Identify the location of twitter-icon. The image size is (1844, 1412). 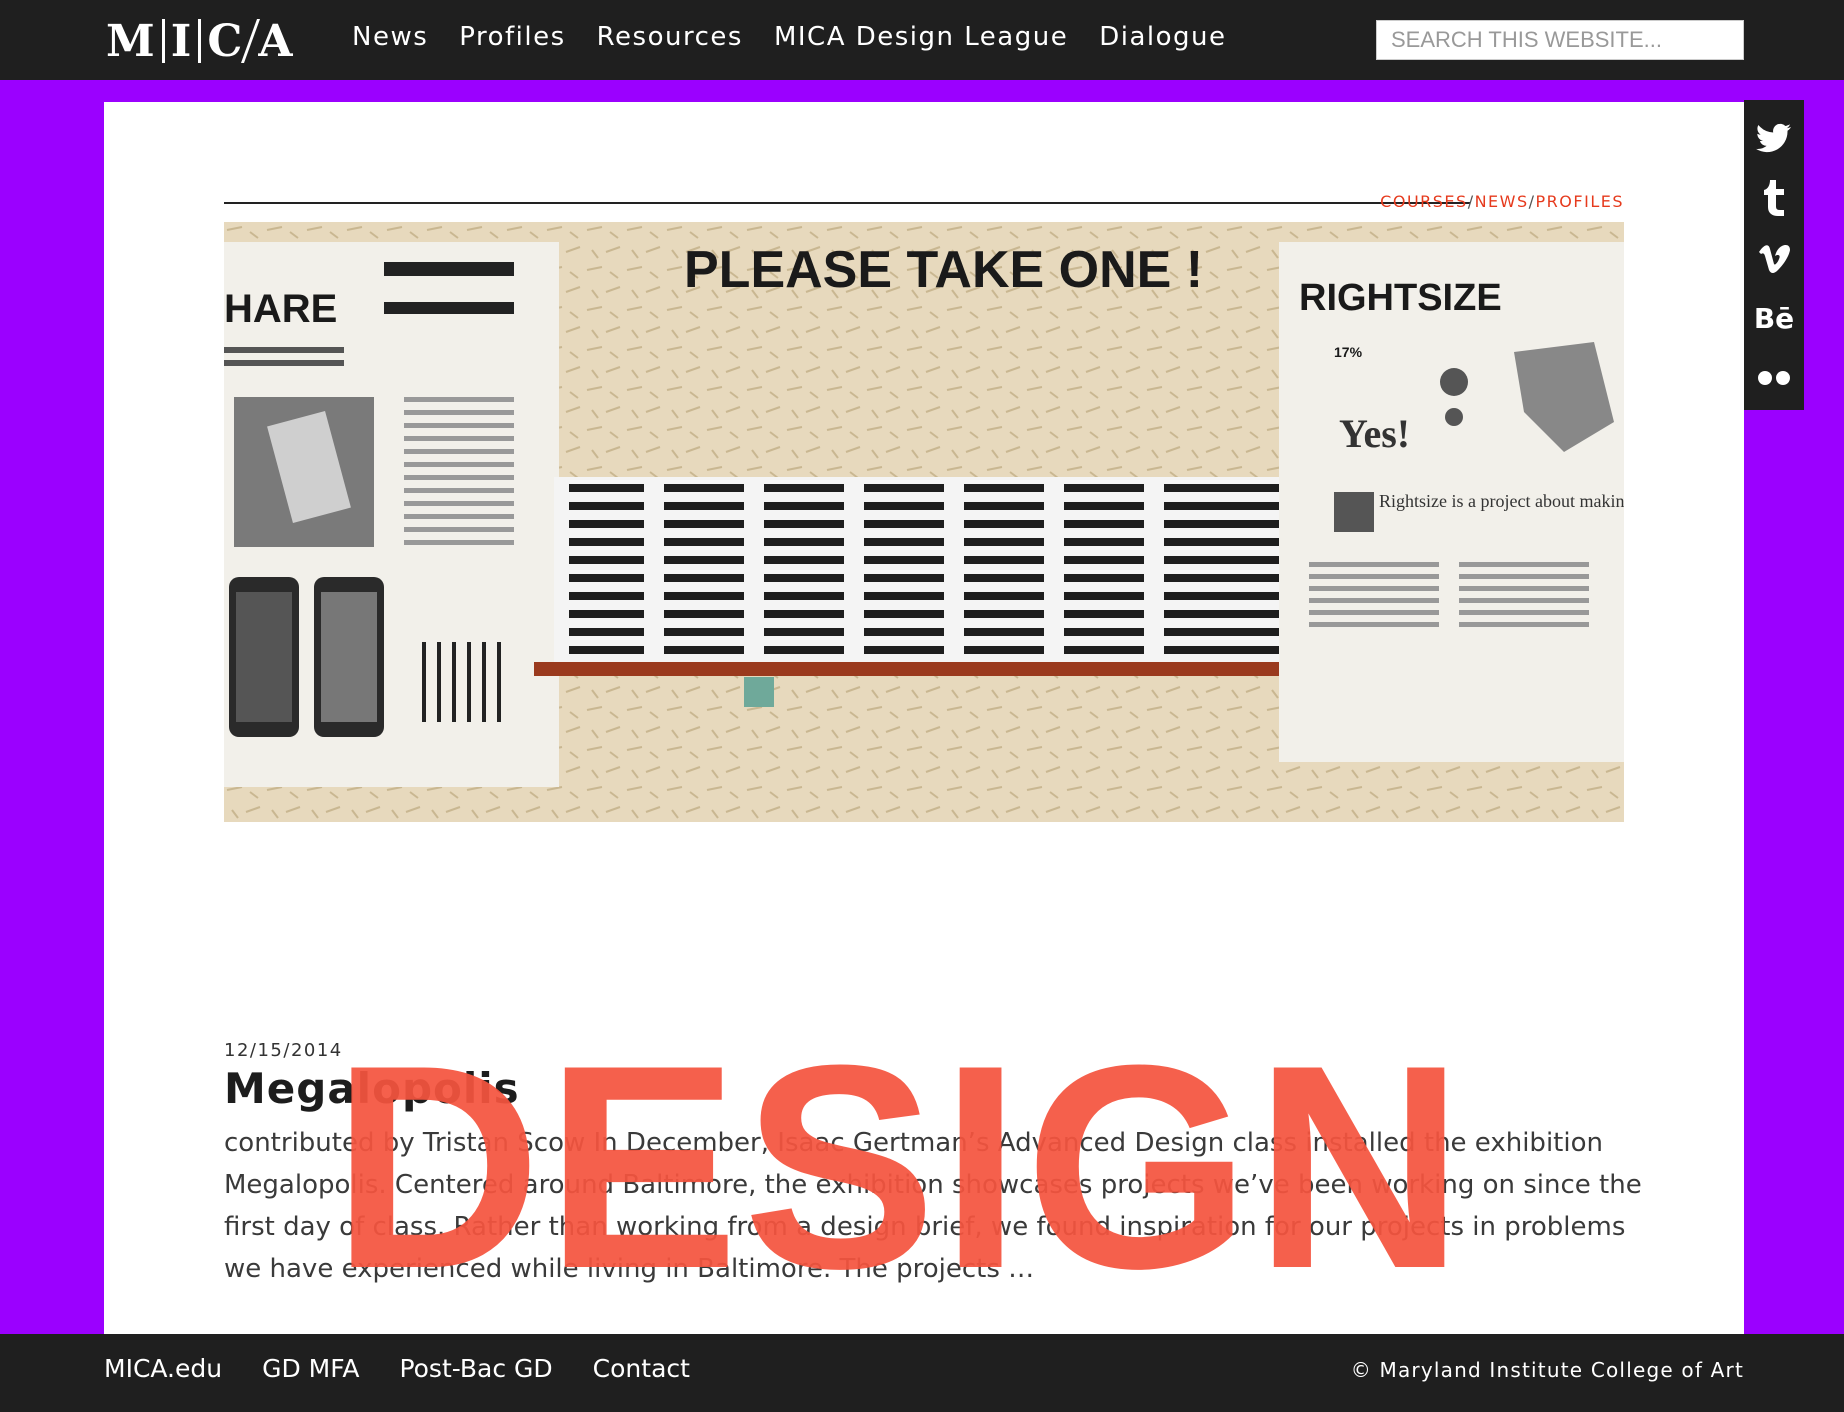
(1774, 138).